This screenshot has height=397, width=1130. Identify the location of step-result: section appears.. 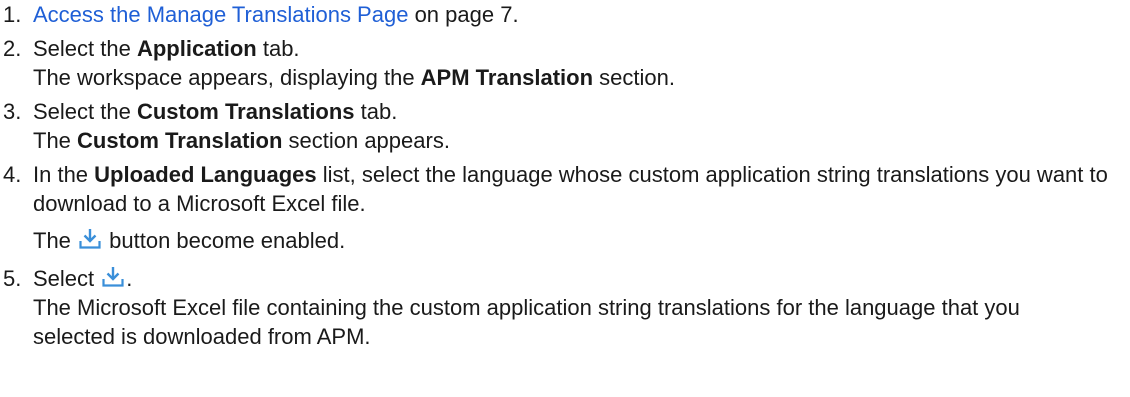
(366, 140).